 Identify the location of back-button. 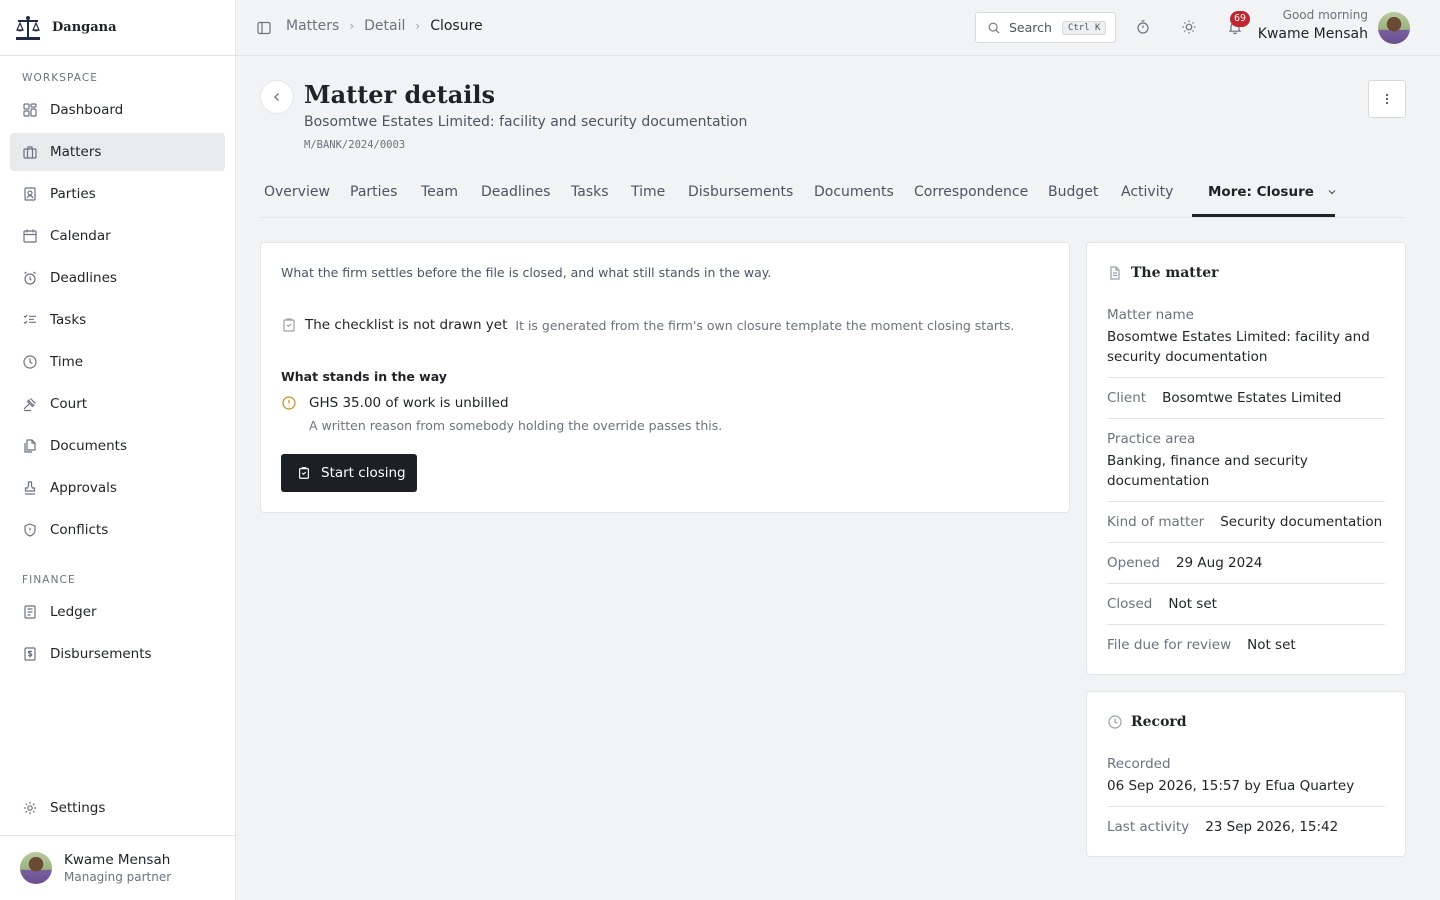
(277, 97).